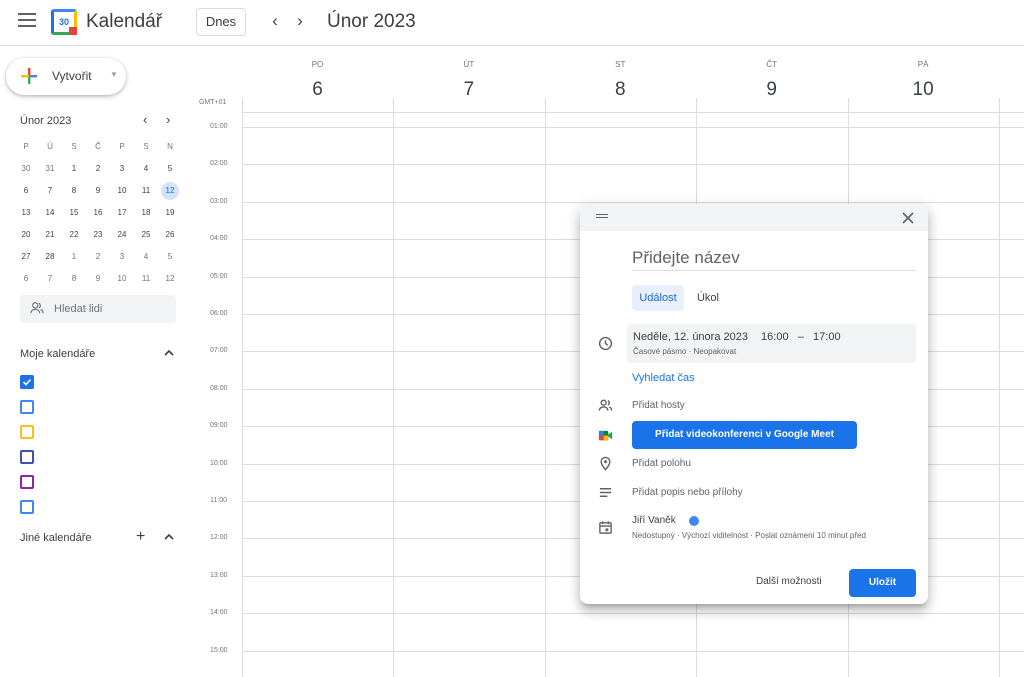  What do you see at coordinates (50, 169) in the screenshot?
I see `mini-calendar-day: 31` at bounding box center [50, 169].